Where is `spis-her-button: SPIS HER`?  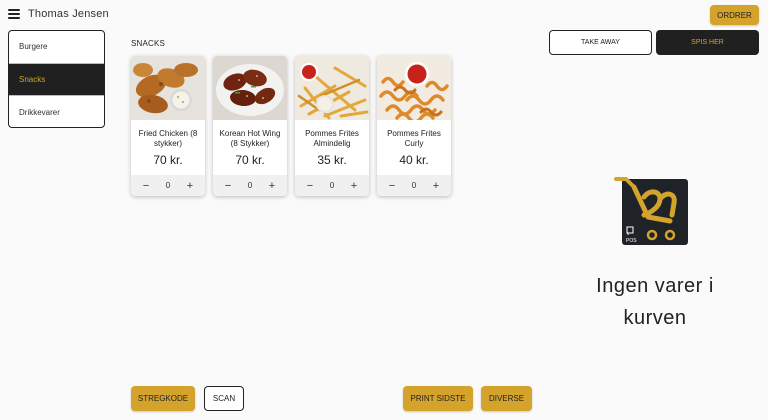 spis-her-button: SPIS HER is located at coordinates (707, 42).